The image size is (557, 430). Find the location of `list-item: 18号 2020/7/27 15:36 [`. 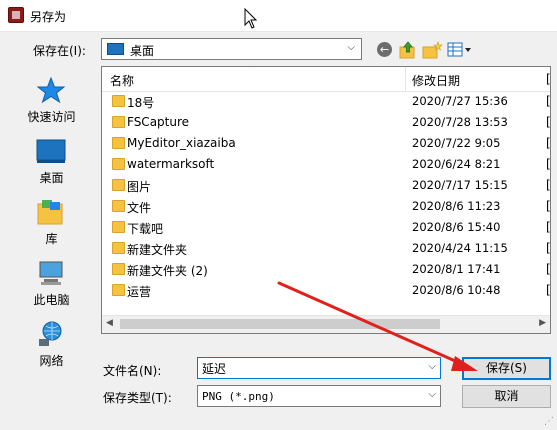

list-item: 18号 2020/7/27 15:36 [ is located at coordinates (326, 101).